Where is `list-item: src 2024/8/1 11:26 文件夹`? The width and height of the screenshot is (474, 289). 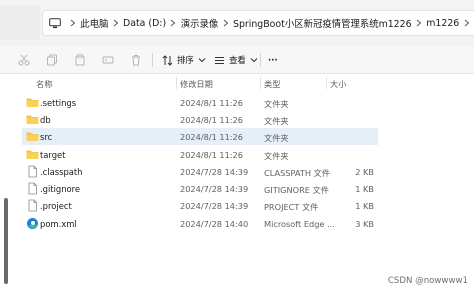
list-item: src 2024/8/1 11:26 文件夹 is located at coordinates (200, 136).